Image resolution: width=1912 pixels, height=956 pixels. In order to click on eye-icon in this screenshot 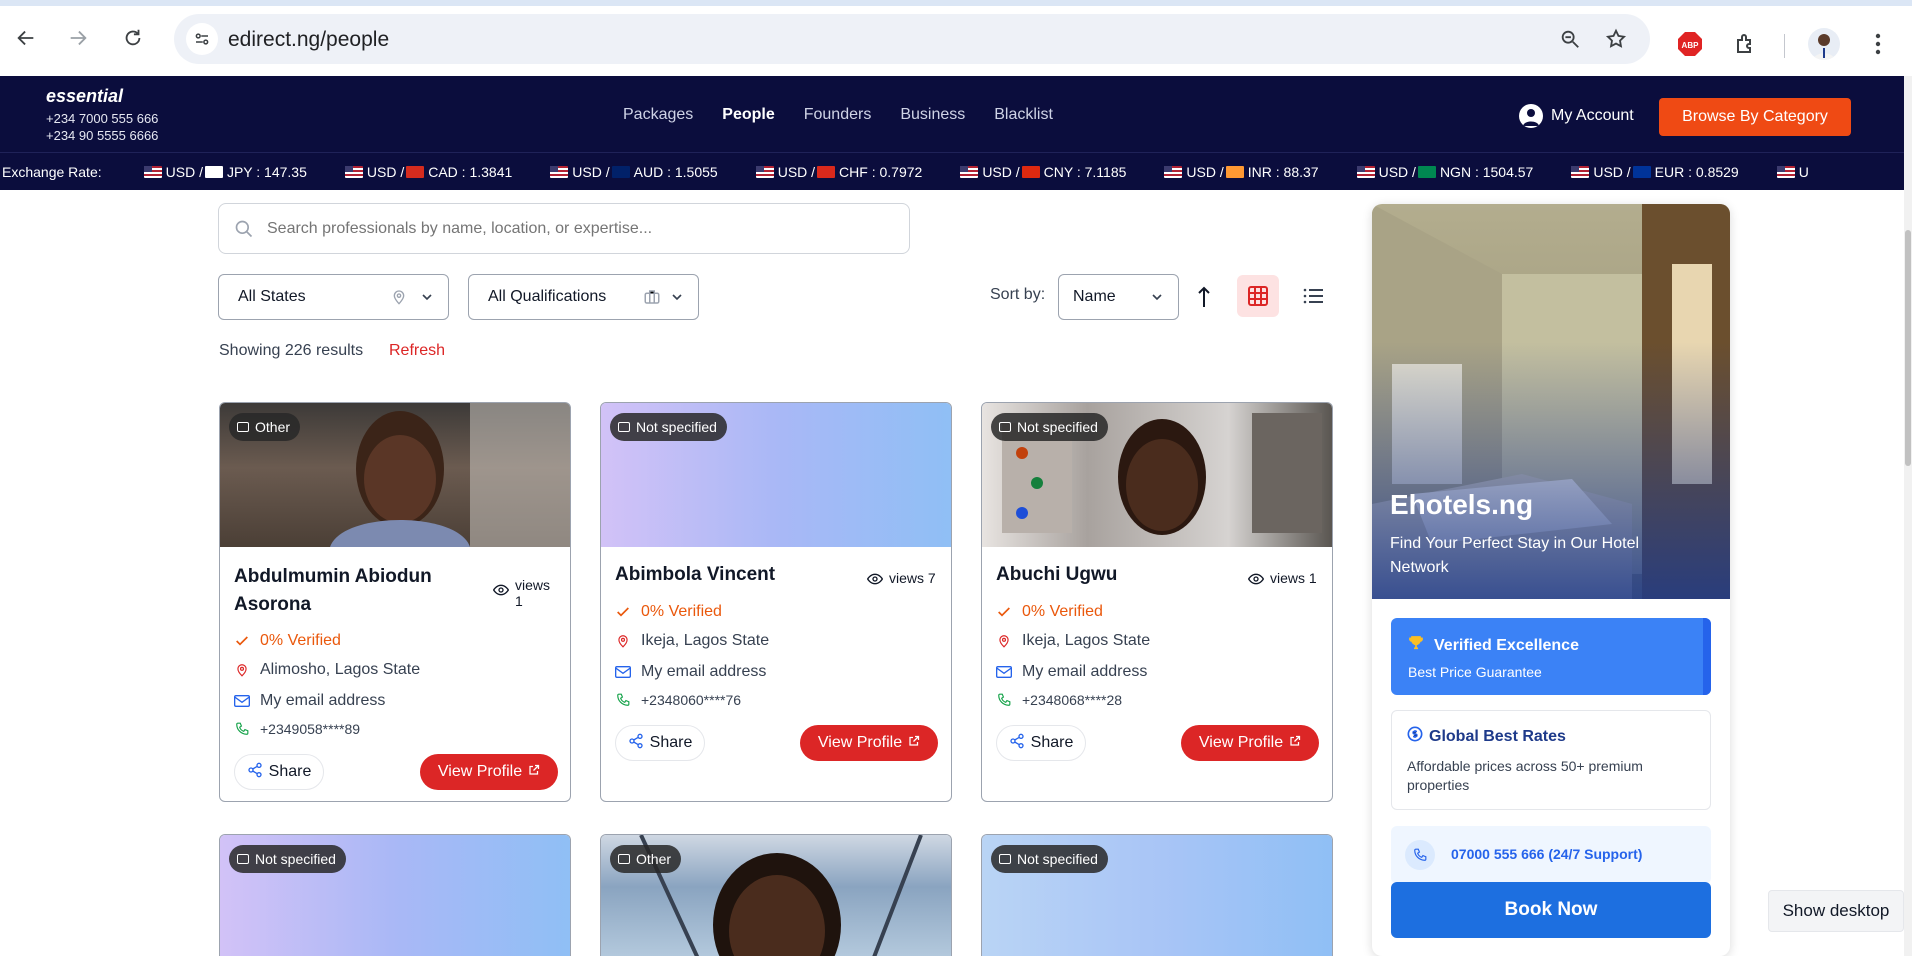, I will do `click(1256, 580)`.